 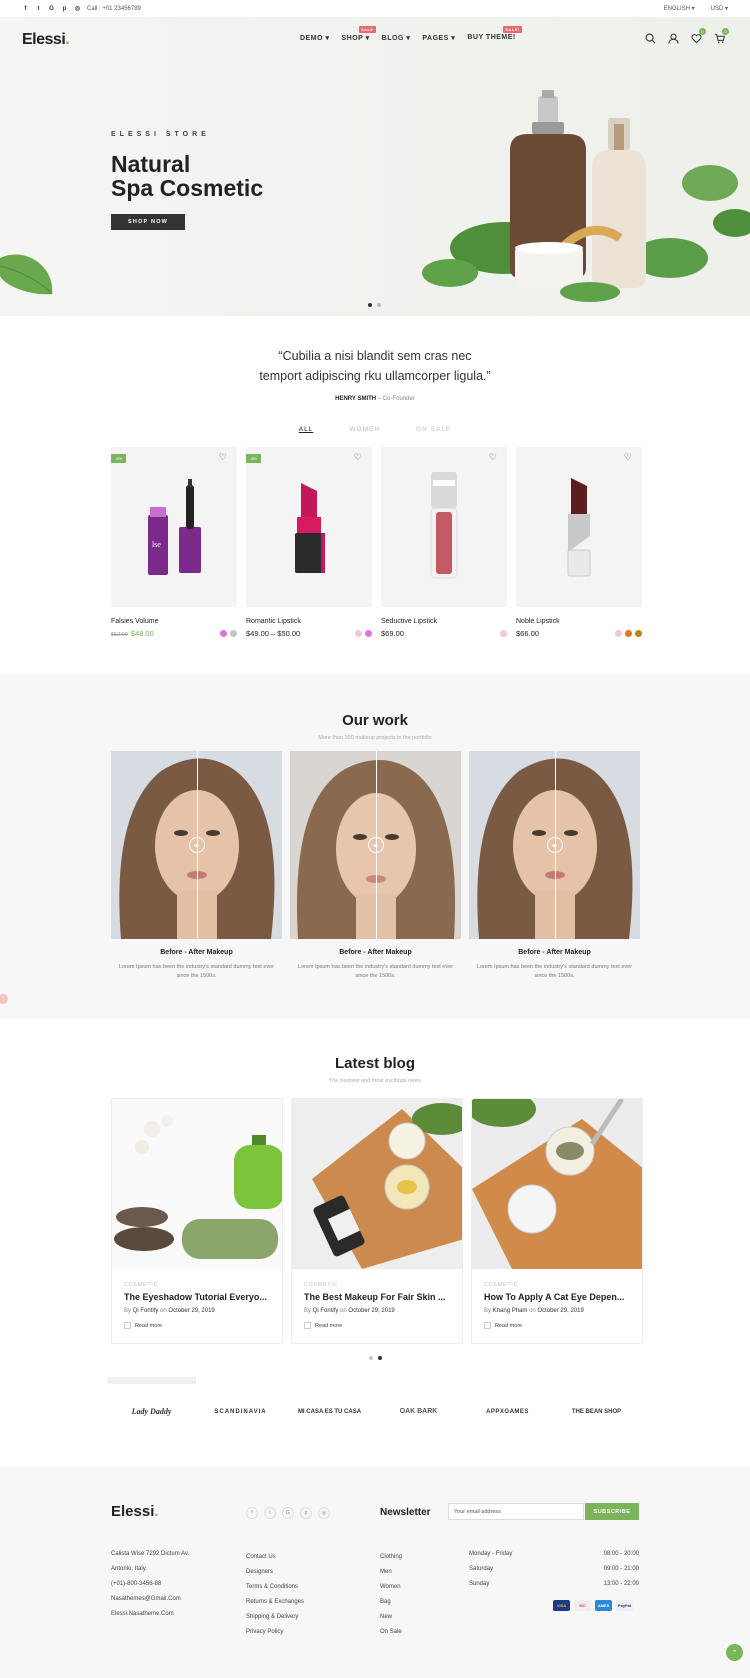 I want to click on brand-logo: APPXGAMES, so click(x=507, y=1412).